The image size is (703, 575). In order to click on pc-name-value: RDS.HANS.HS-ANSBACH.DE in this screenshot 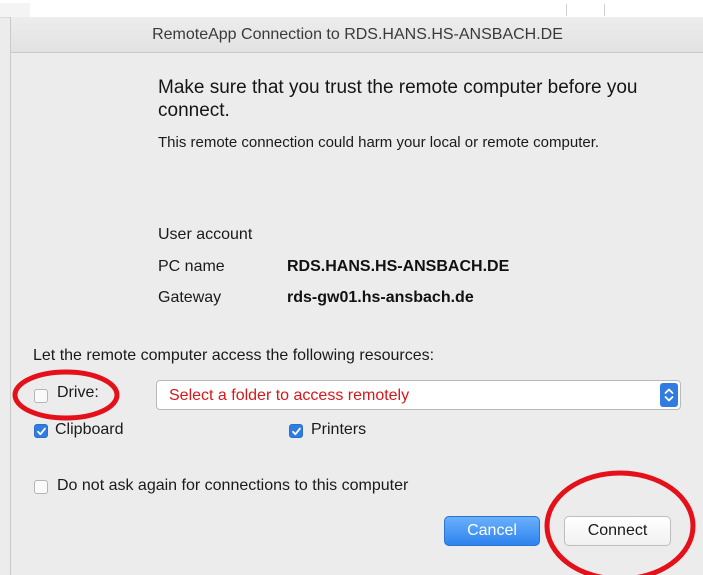, I will do `click(398, 266)`.